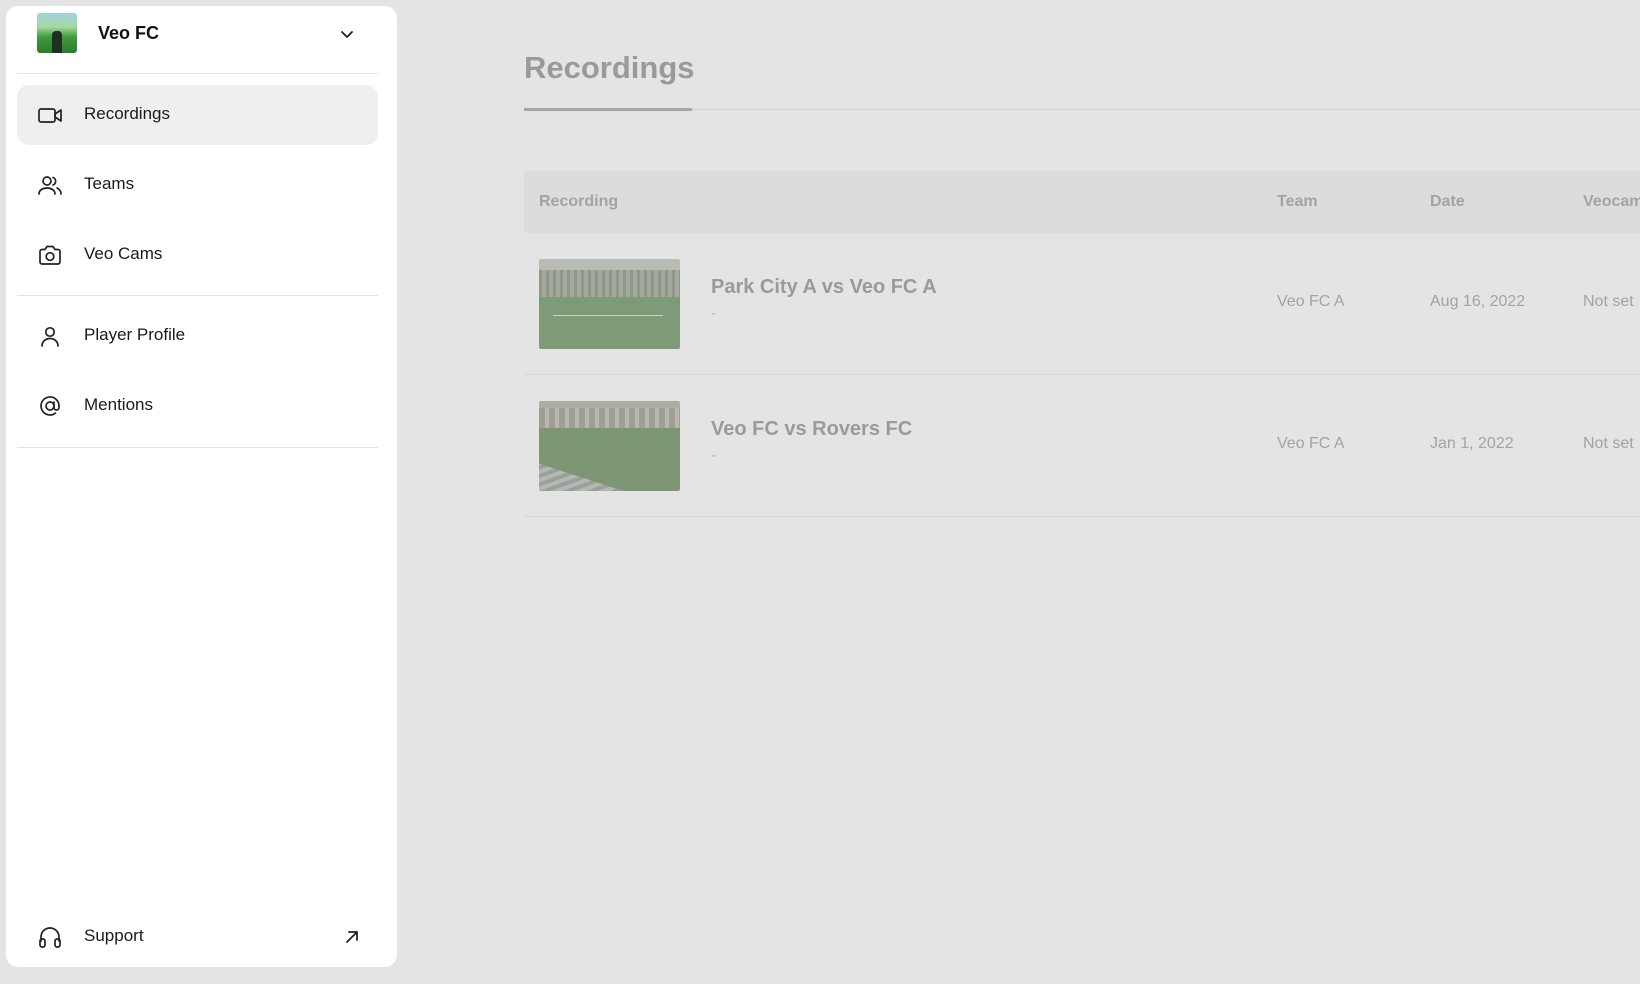 This screenshot has height=984, width=1640. I want to click on sidebar-item-label: Mentions, so click(118, 404).